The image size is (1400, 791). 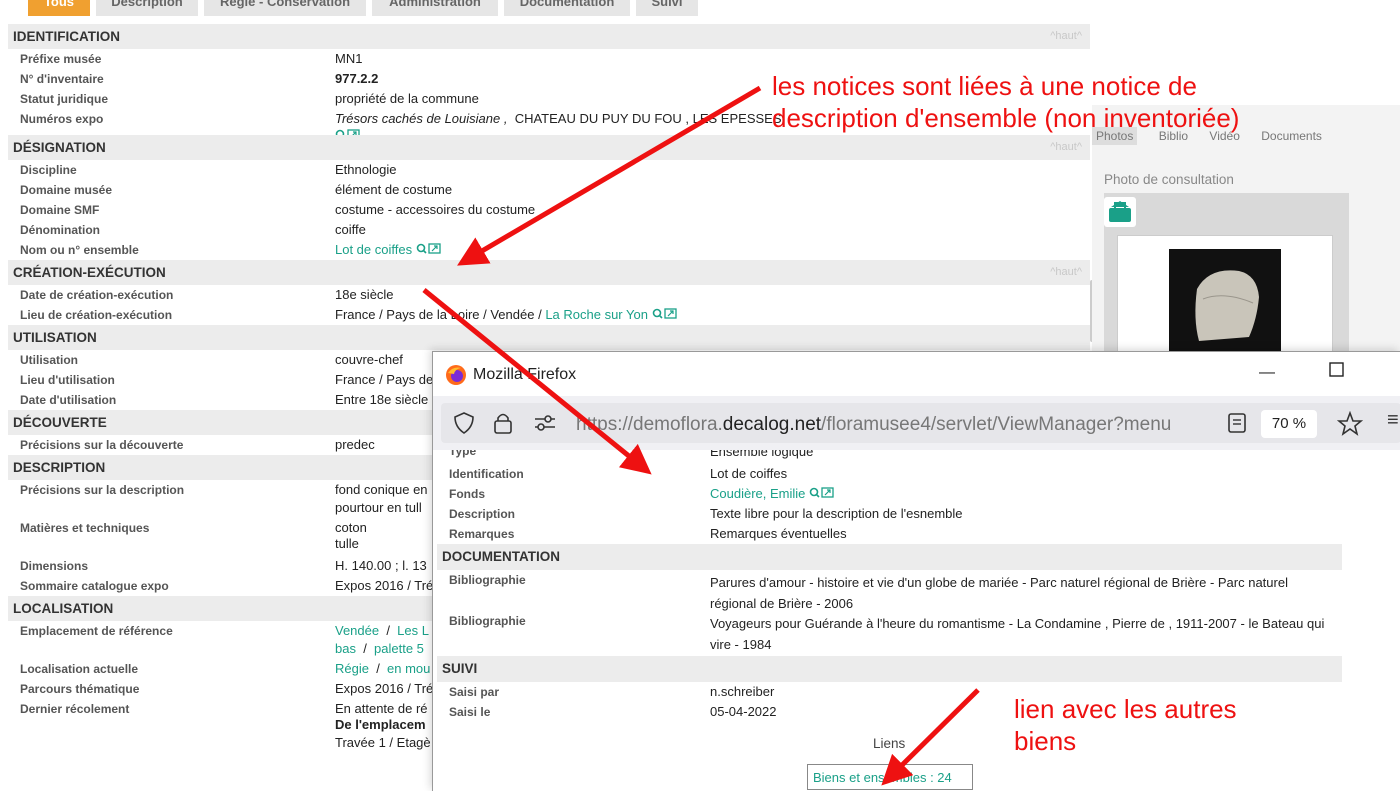 What do you see at coordinates (890, 777) in the screenshot?
I see `biens-ensembles-link: Biens et ensembles : 24` at bounding box center [890, 777].